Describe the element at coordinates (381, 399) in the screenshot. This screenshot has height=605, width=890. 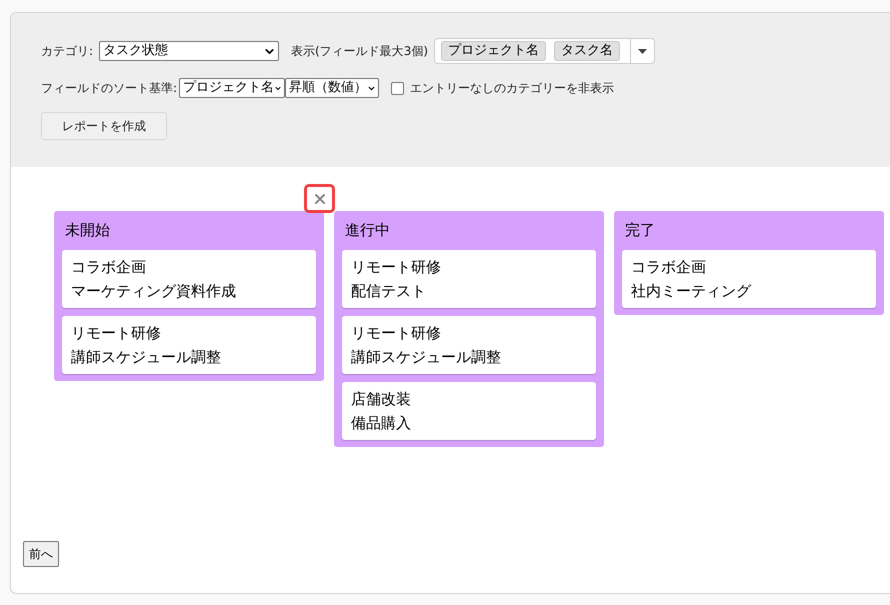
I see `project-name: 店舗改装` at that location.